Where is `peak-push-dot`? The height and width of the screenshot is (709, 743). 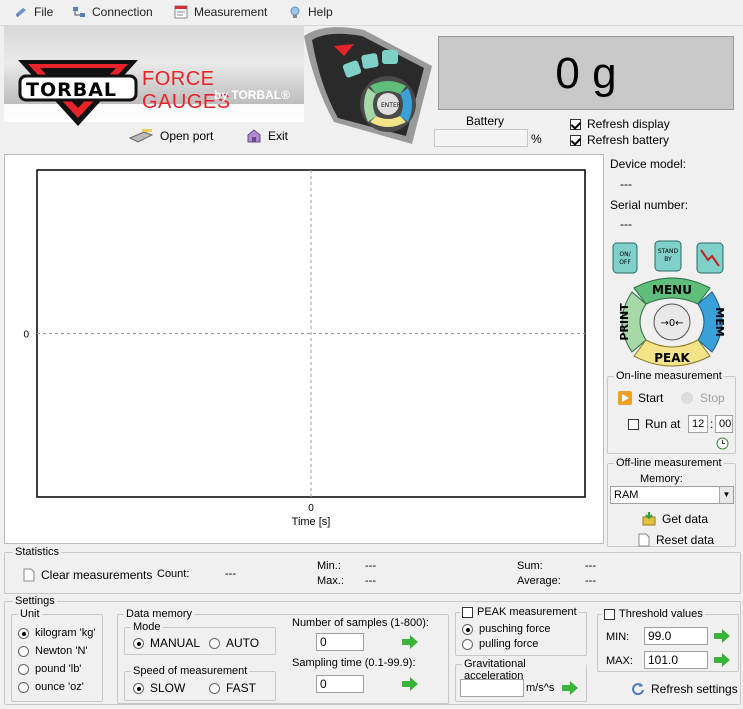
peak-push-dot is located at coordinates (467, 629).